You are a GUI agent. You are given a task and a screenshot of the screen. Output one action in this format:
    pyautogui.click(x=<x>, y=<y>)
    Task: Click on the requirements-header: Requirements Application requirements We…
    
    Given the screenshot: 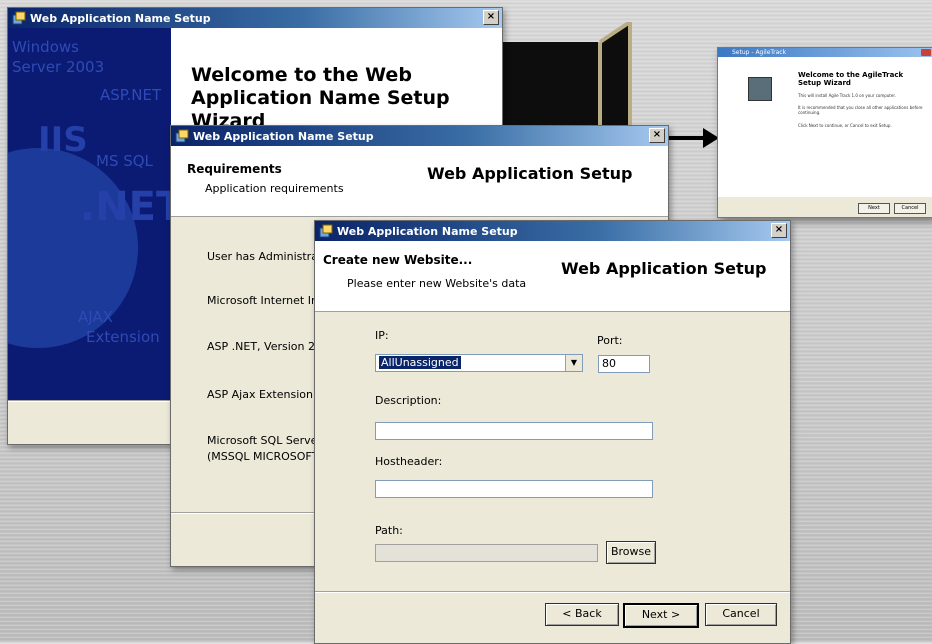 What is the action you would take?
    pyautogui.click(x=419, y=181)
    